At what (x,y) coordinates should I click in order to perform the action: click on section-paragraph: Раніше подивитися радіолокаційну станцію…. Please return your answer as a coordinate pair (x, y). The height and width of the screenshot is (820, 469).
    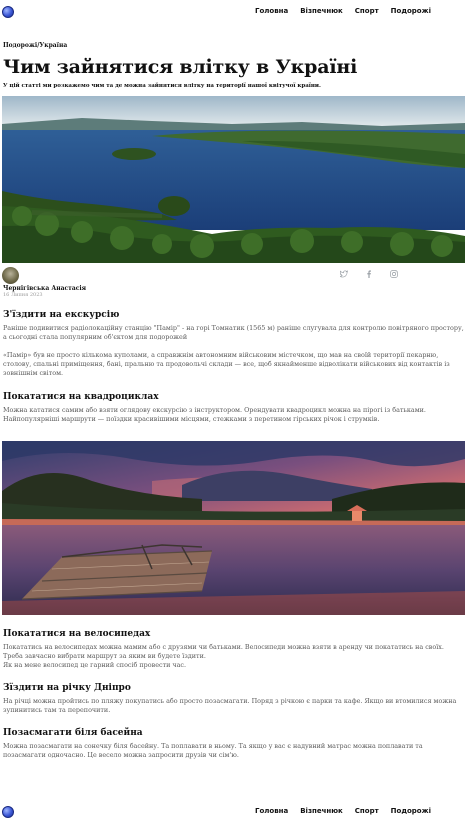
    Looking at the image, I should click on (233, 332).